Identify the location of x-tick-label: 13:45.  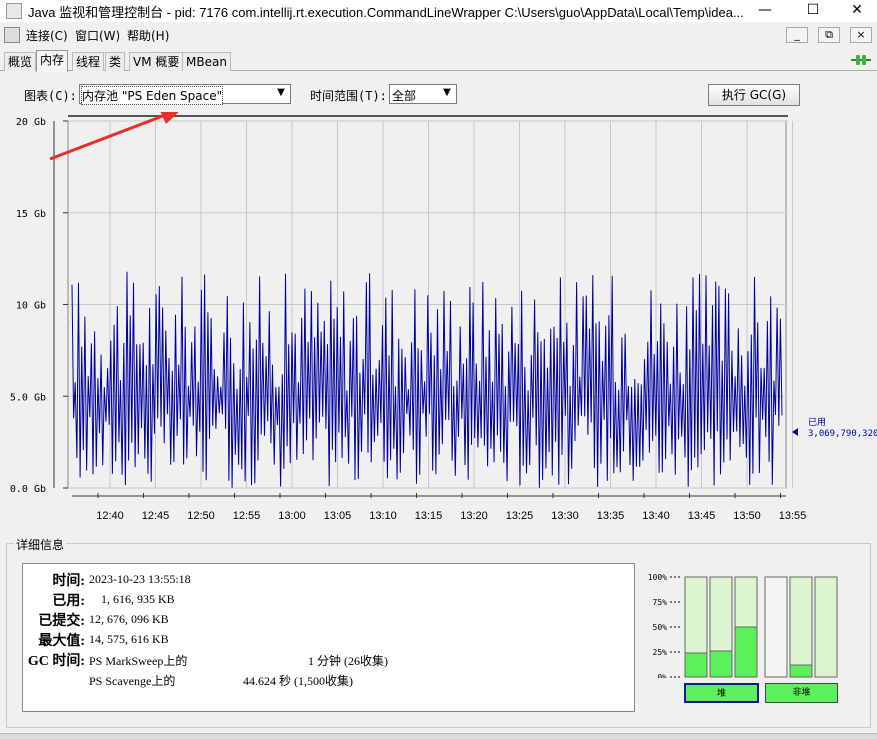
(702, 516).